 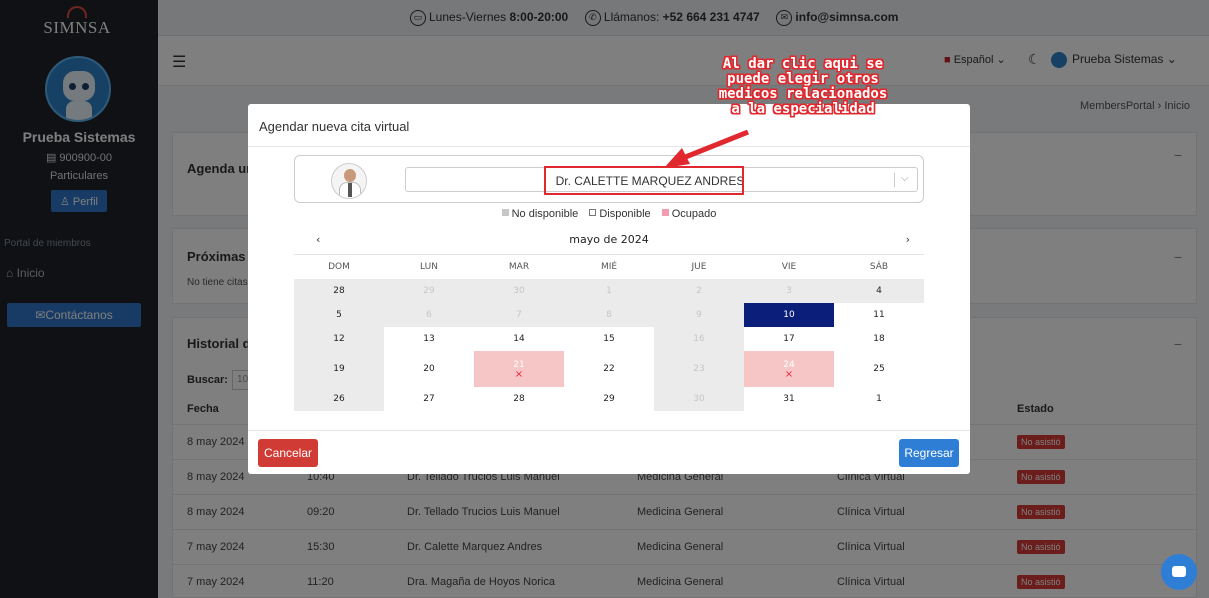 I want to click on calendar-day: 8, so click(x=609, y=315).